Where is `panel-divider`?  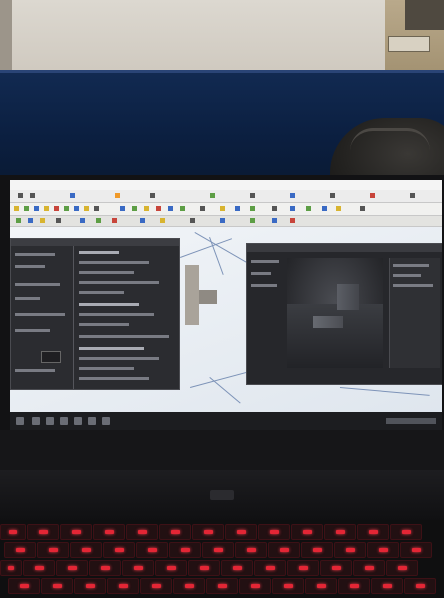 panel-divider is located at coordinates (73, 317).